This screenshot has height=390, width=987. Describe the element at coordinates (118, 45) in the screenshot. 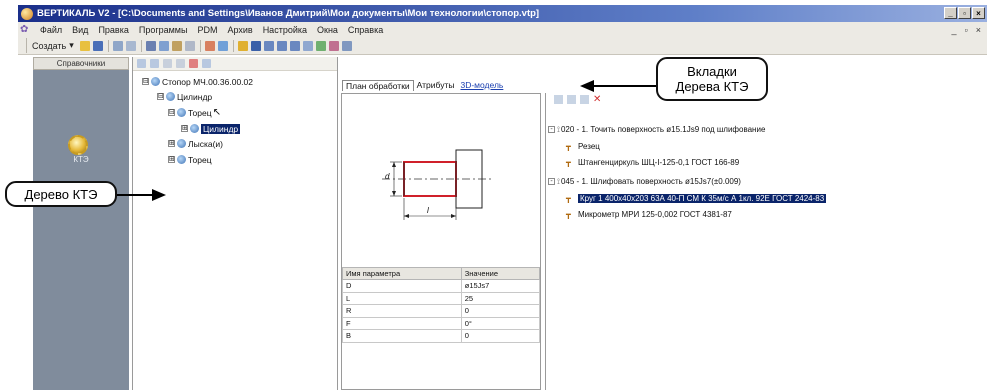

I see `properties-icon` at that location.